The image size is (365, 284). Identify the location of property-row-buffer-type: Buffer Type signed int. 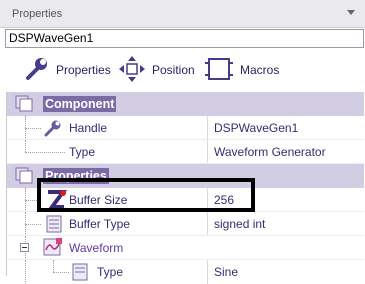
(185, 224).